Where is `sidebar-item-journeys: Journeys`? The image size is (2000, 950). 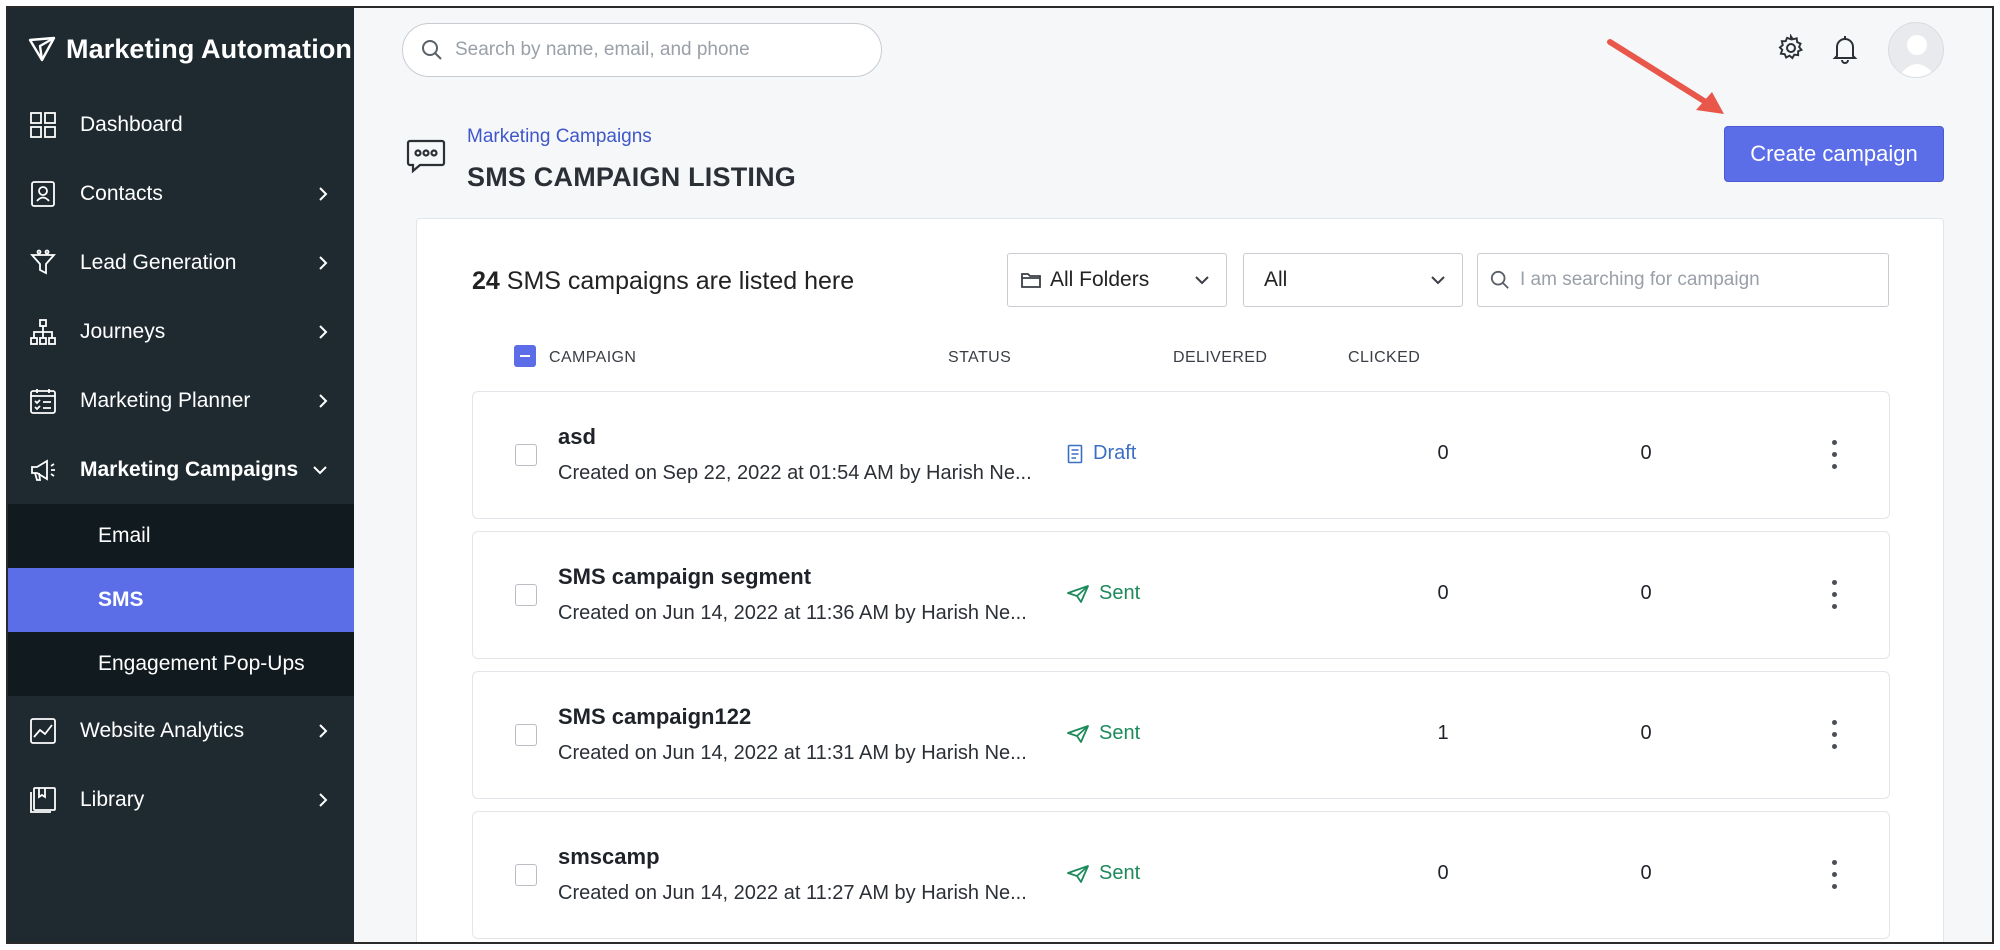 sidebar-item-journeys: Journeys is located at coordinates (181, 331).